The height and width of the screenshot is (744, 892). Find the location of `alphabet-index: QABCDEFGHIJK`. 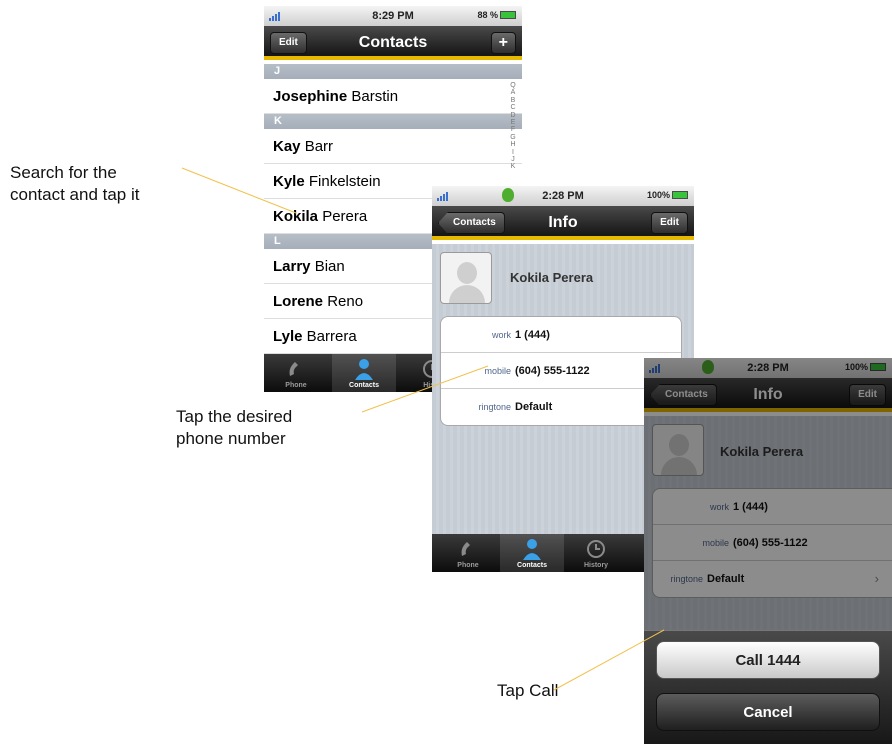

alphabet-index: QABCDEFGHIJK is located at coordinates (513, 126).